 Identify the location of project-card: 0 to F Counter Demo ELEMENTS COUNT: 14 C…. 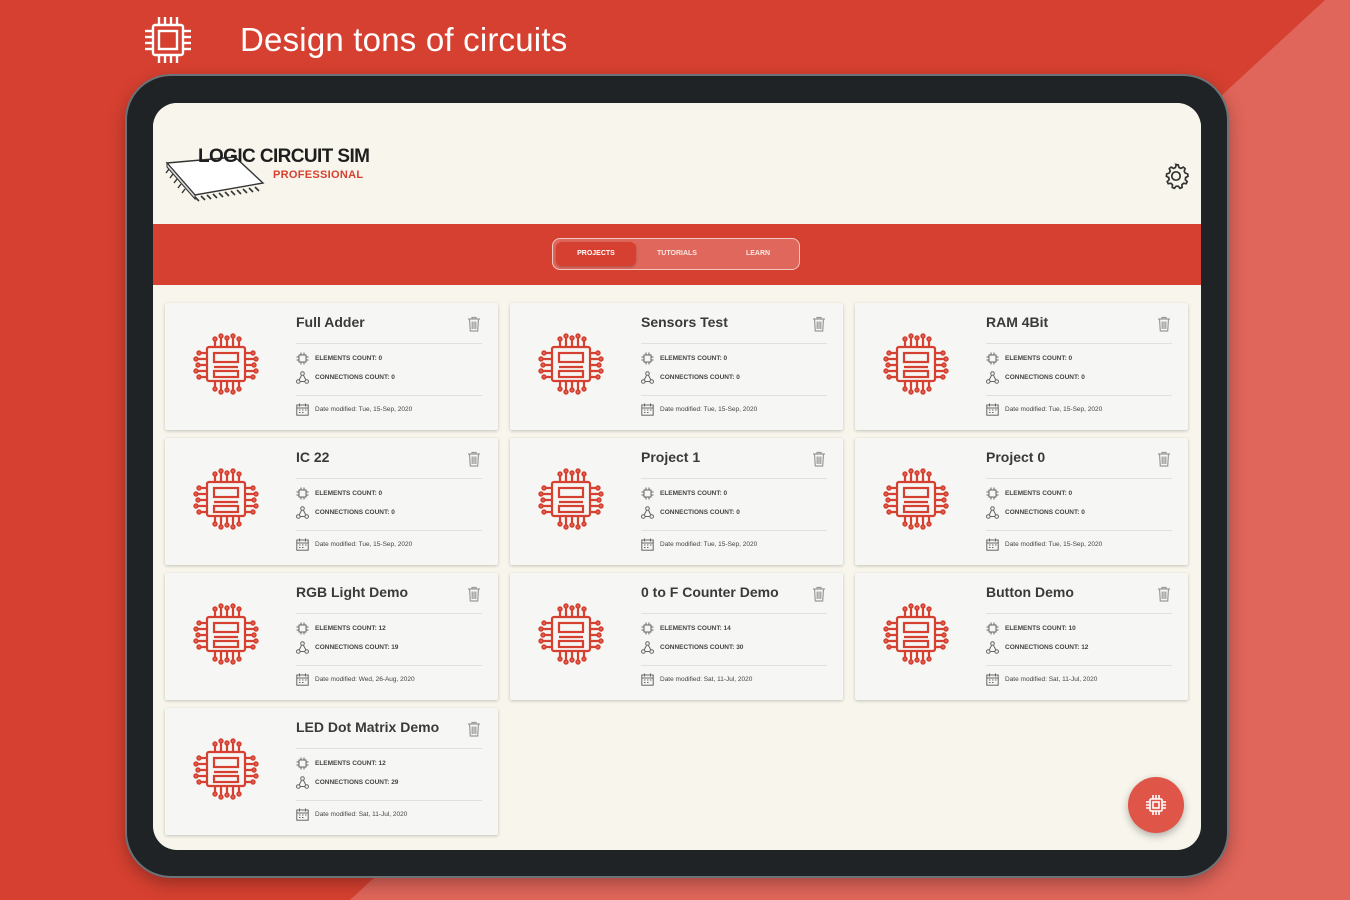
(676, 636).